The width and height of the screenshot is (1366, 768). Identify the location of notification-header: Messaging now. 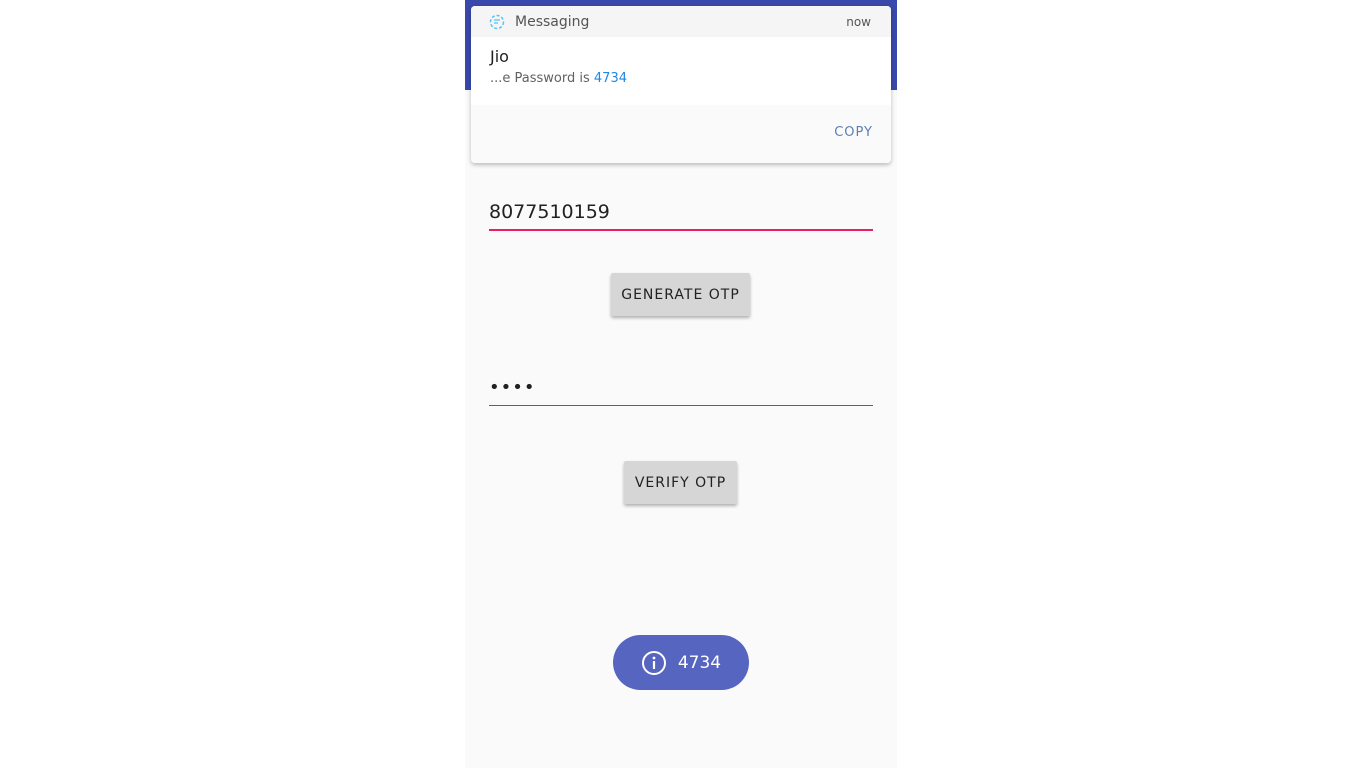
(681, 21).